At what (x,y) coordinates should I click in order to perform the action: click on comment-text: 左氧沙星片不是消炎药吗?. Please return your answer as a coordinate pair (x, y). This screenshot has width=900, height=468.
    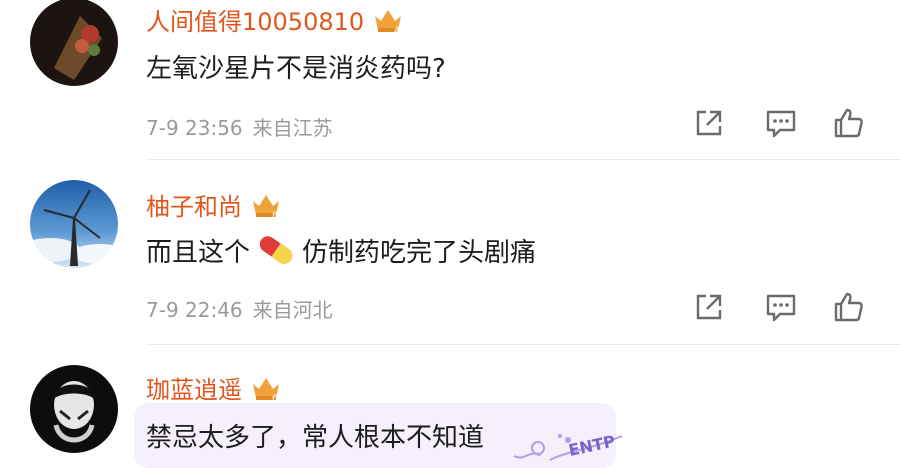
    Looking at the image, I should click on (296, 69).